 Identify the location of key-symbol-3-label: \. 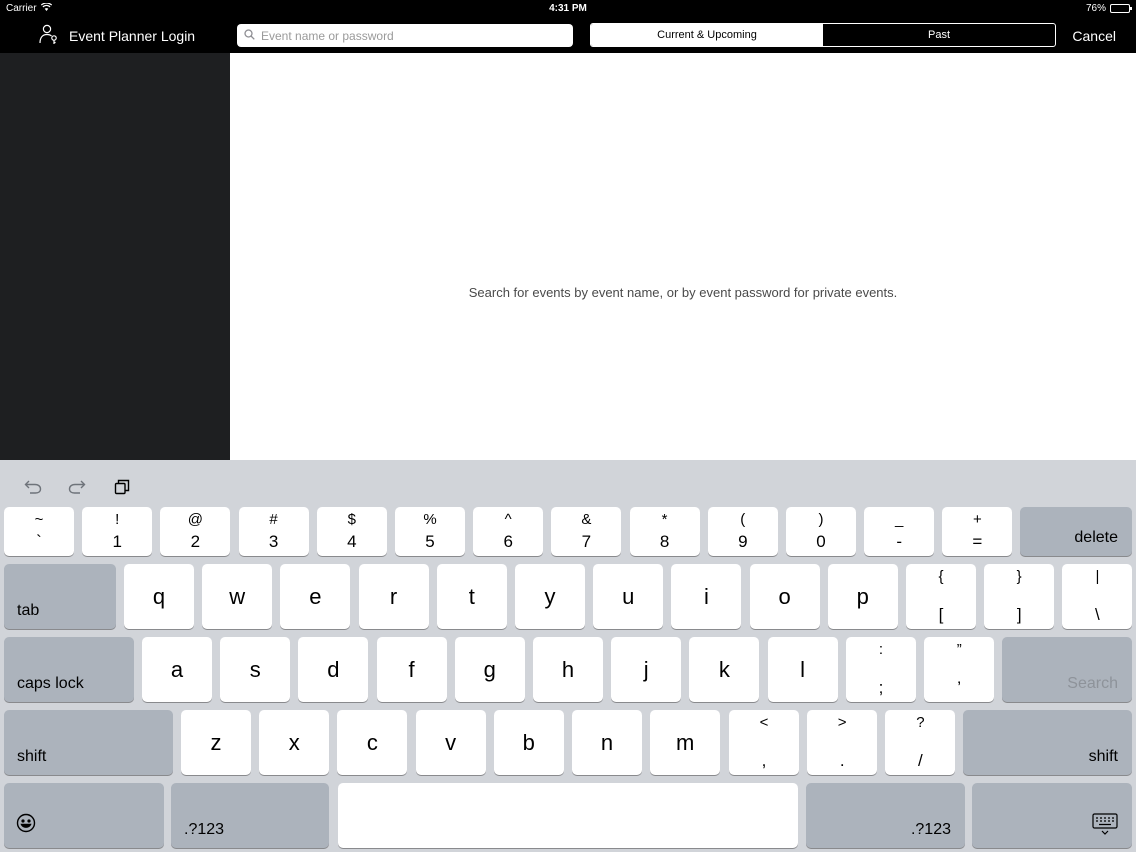
(1097, 614).